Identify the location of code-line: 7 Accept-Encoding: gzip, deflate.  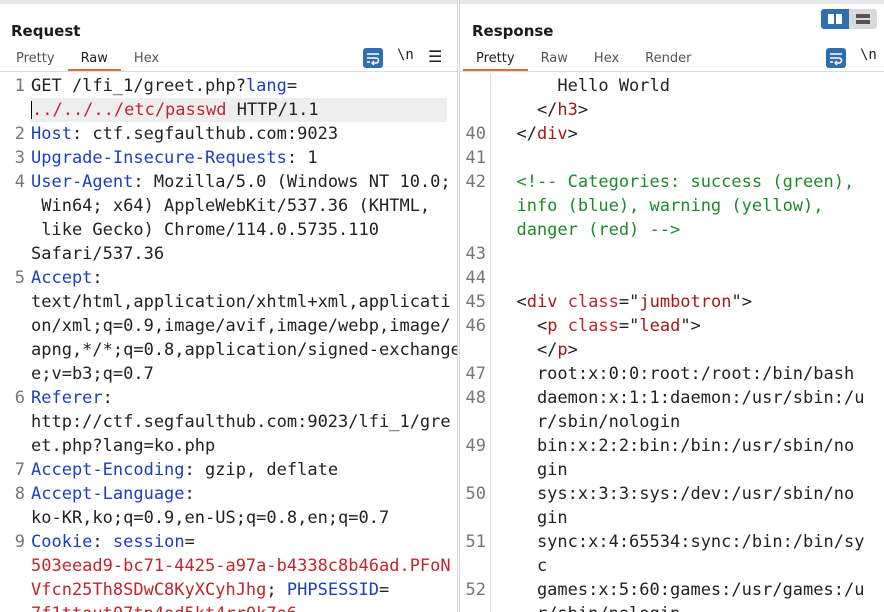
(228, 470).